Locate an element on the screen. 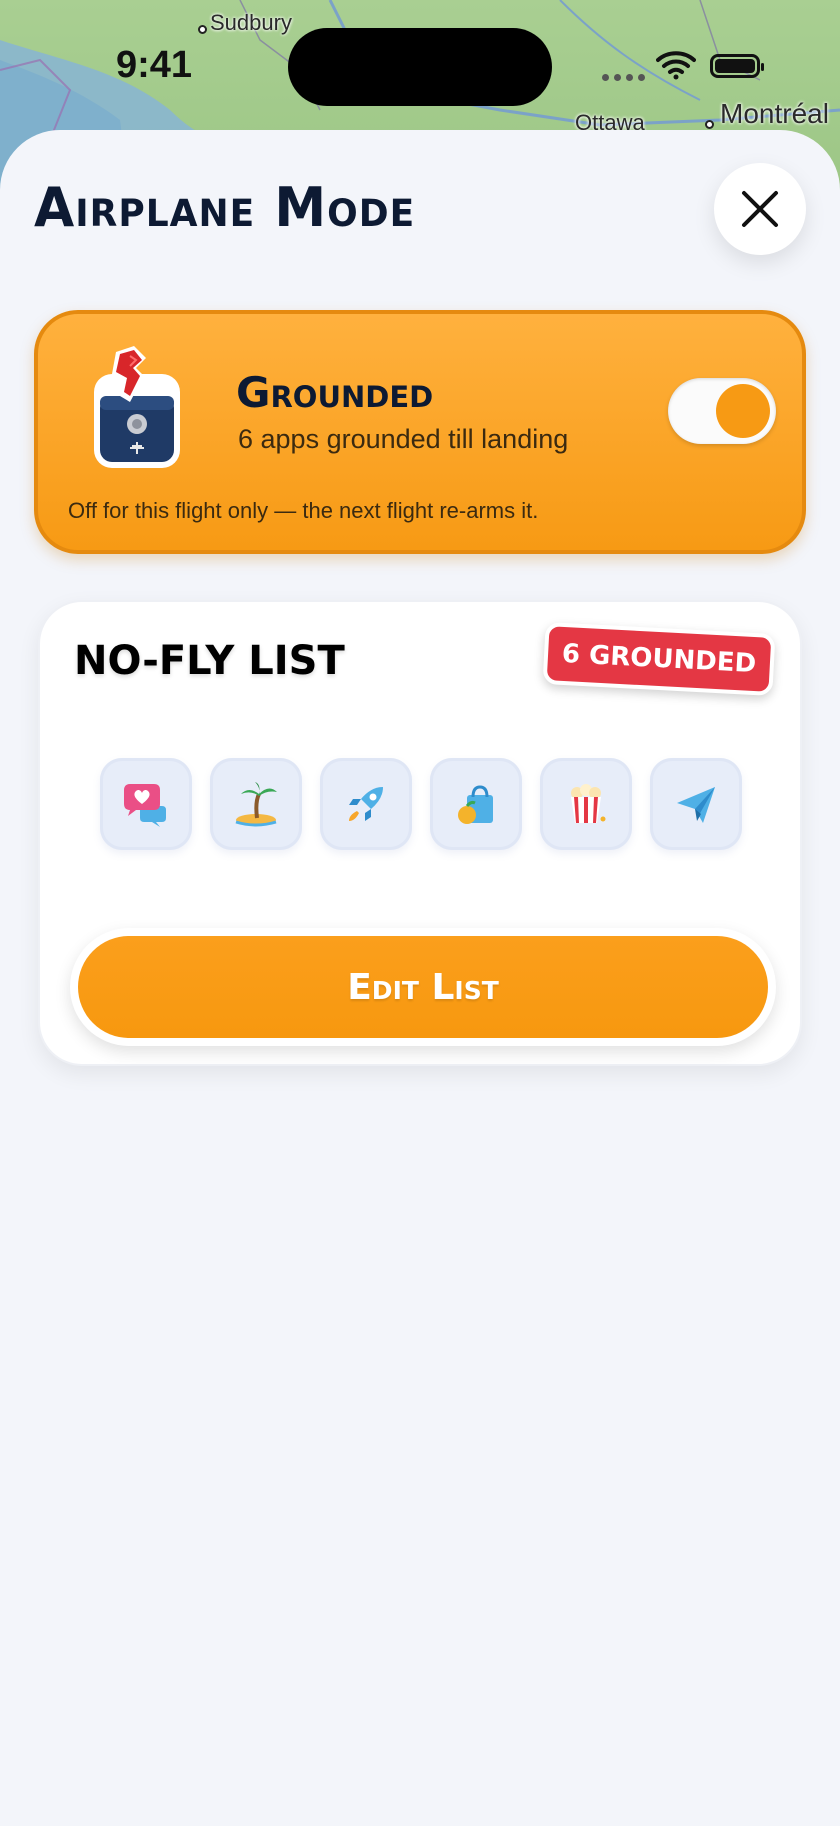  toggle-knob is located at coordinates (743, 411).